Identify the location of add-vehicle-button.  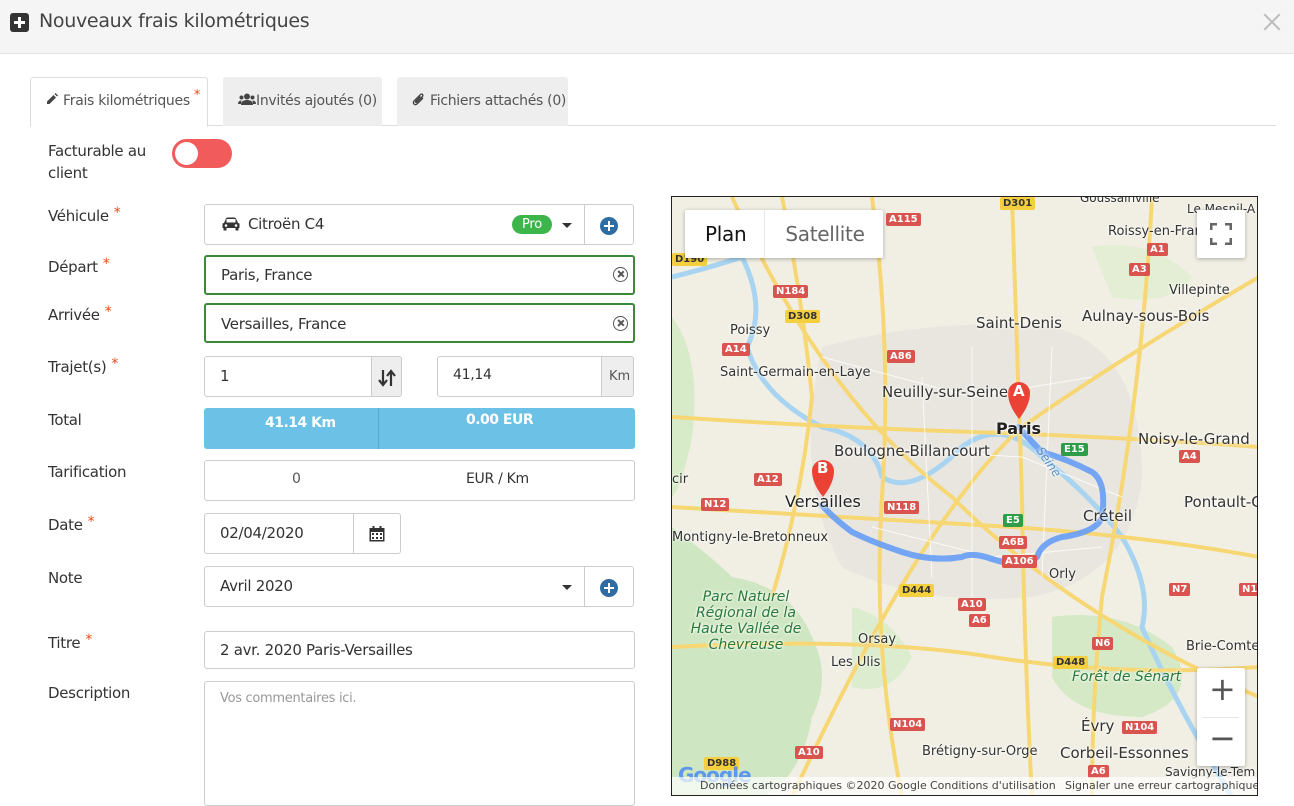
(609, 224).